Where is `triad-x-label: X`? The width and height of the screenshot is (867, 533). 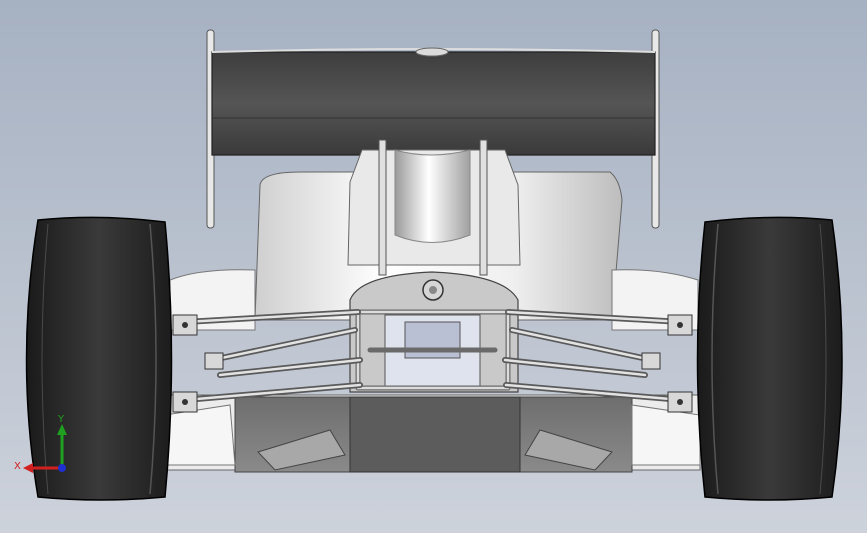
triad-x-label: X is located at coordinates (17, 466).